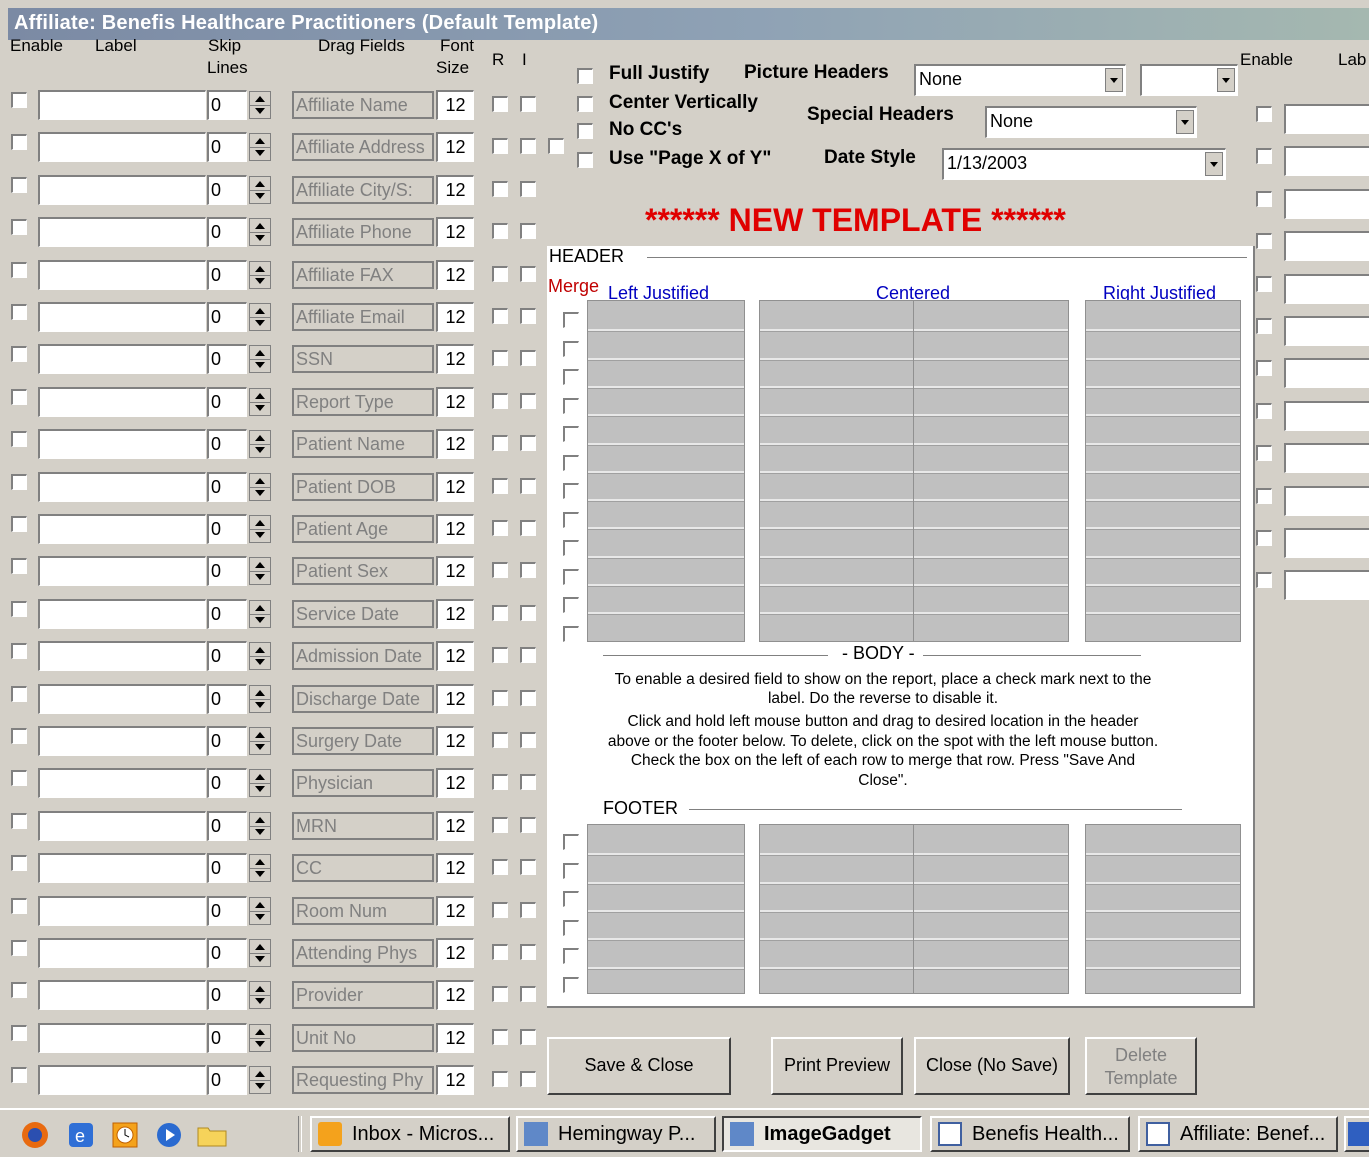 The height and width of the screenshot is (1157, 1369). I want to click on row-drag-field: Affiliate FAX, so click(363, 274).